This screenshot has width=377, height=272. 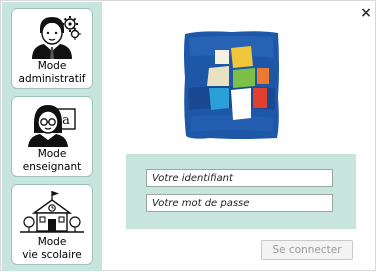 What do you see at coordinates (66, 120) in the screenshot?
I see `svg-text: a` at bounding box center [66, 120].